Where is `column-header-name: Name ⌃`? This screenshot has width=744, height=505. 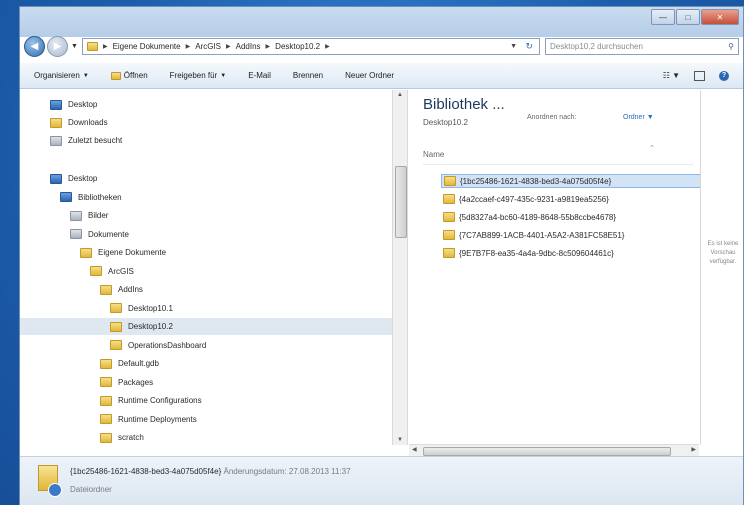 column-header-name: Name ⌃ is located at coordinates (558, 155).